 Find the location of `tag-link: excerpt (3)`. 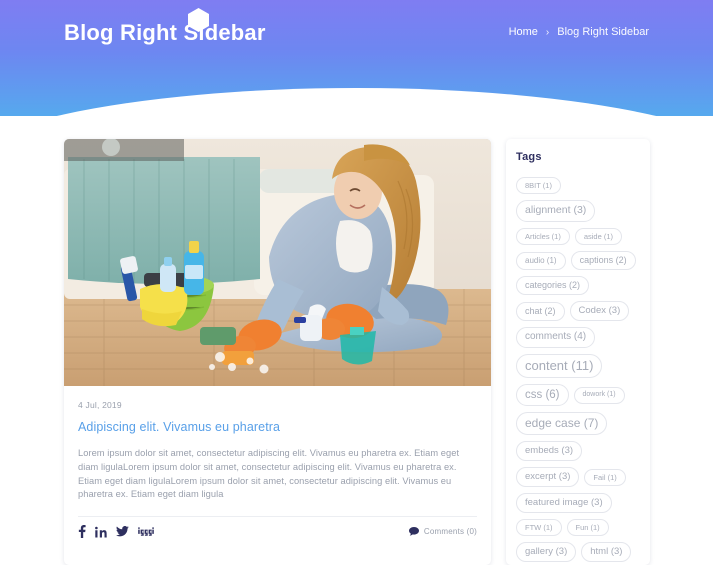

tag-link: excerpt (3) is located at coordinates (548, 477).